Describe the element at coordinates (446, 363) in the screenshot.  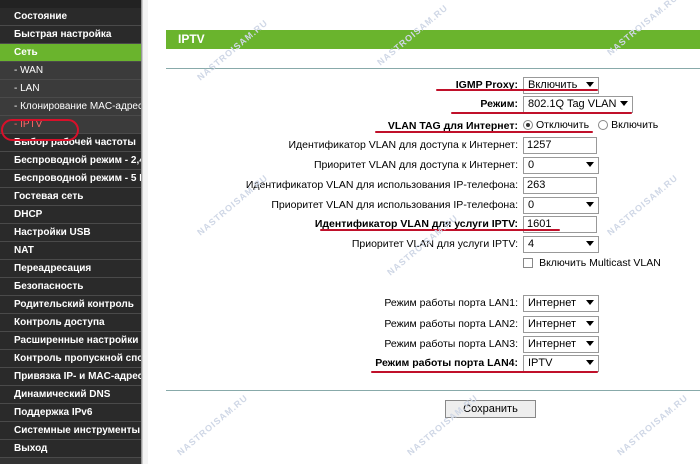
I see `lan4-label: Режим работы порта LAN4:` at that location.